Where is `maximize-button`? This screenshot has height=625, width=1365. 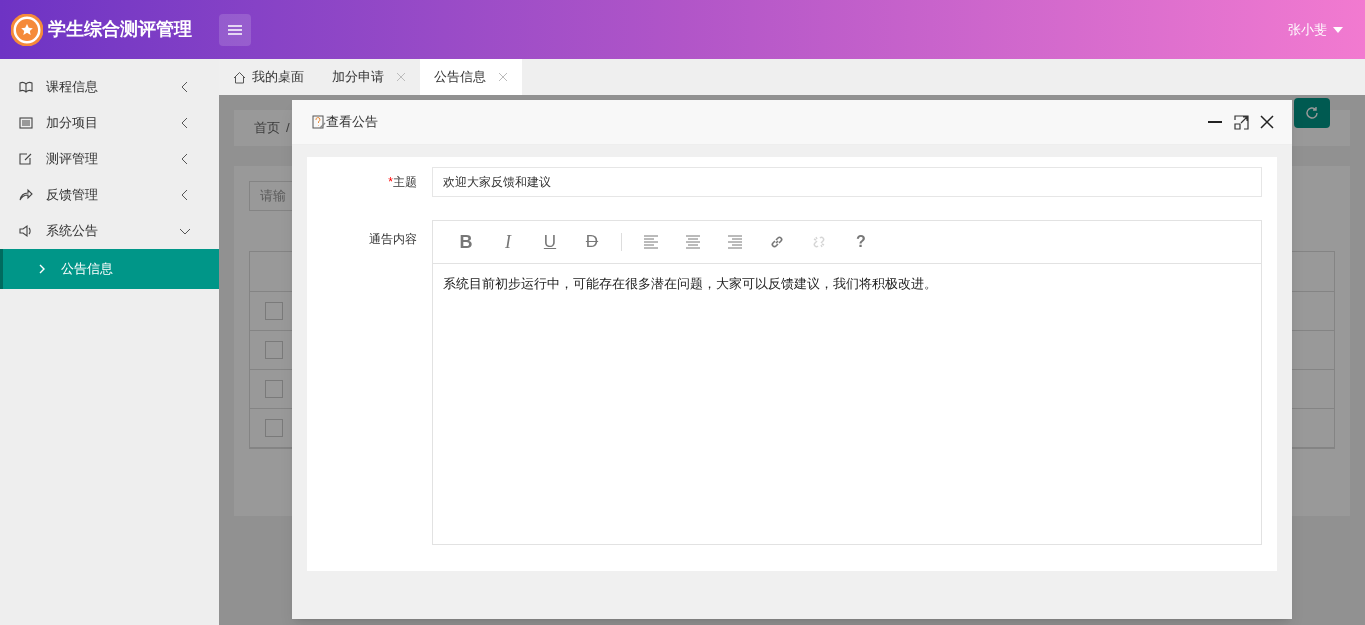 maximize-button is located at coordinates (1242, 122).